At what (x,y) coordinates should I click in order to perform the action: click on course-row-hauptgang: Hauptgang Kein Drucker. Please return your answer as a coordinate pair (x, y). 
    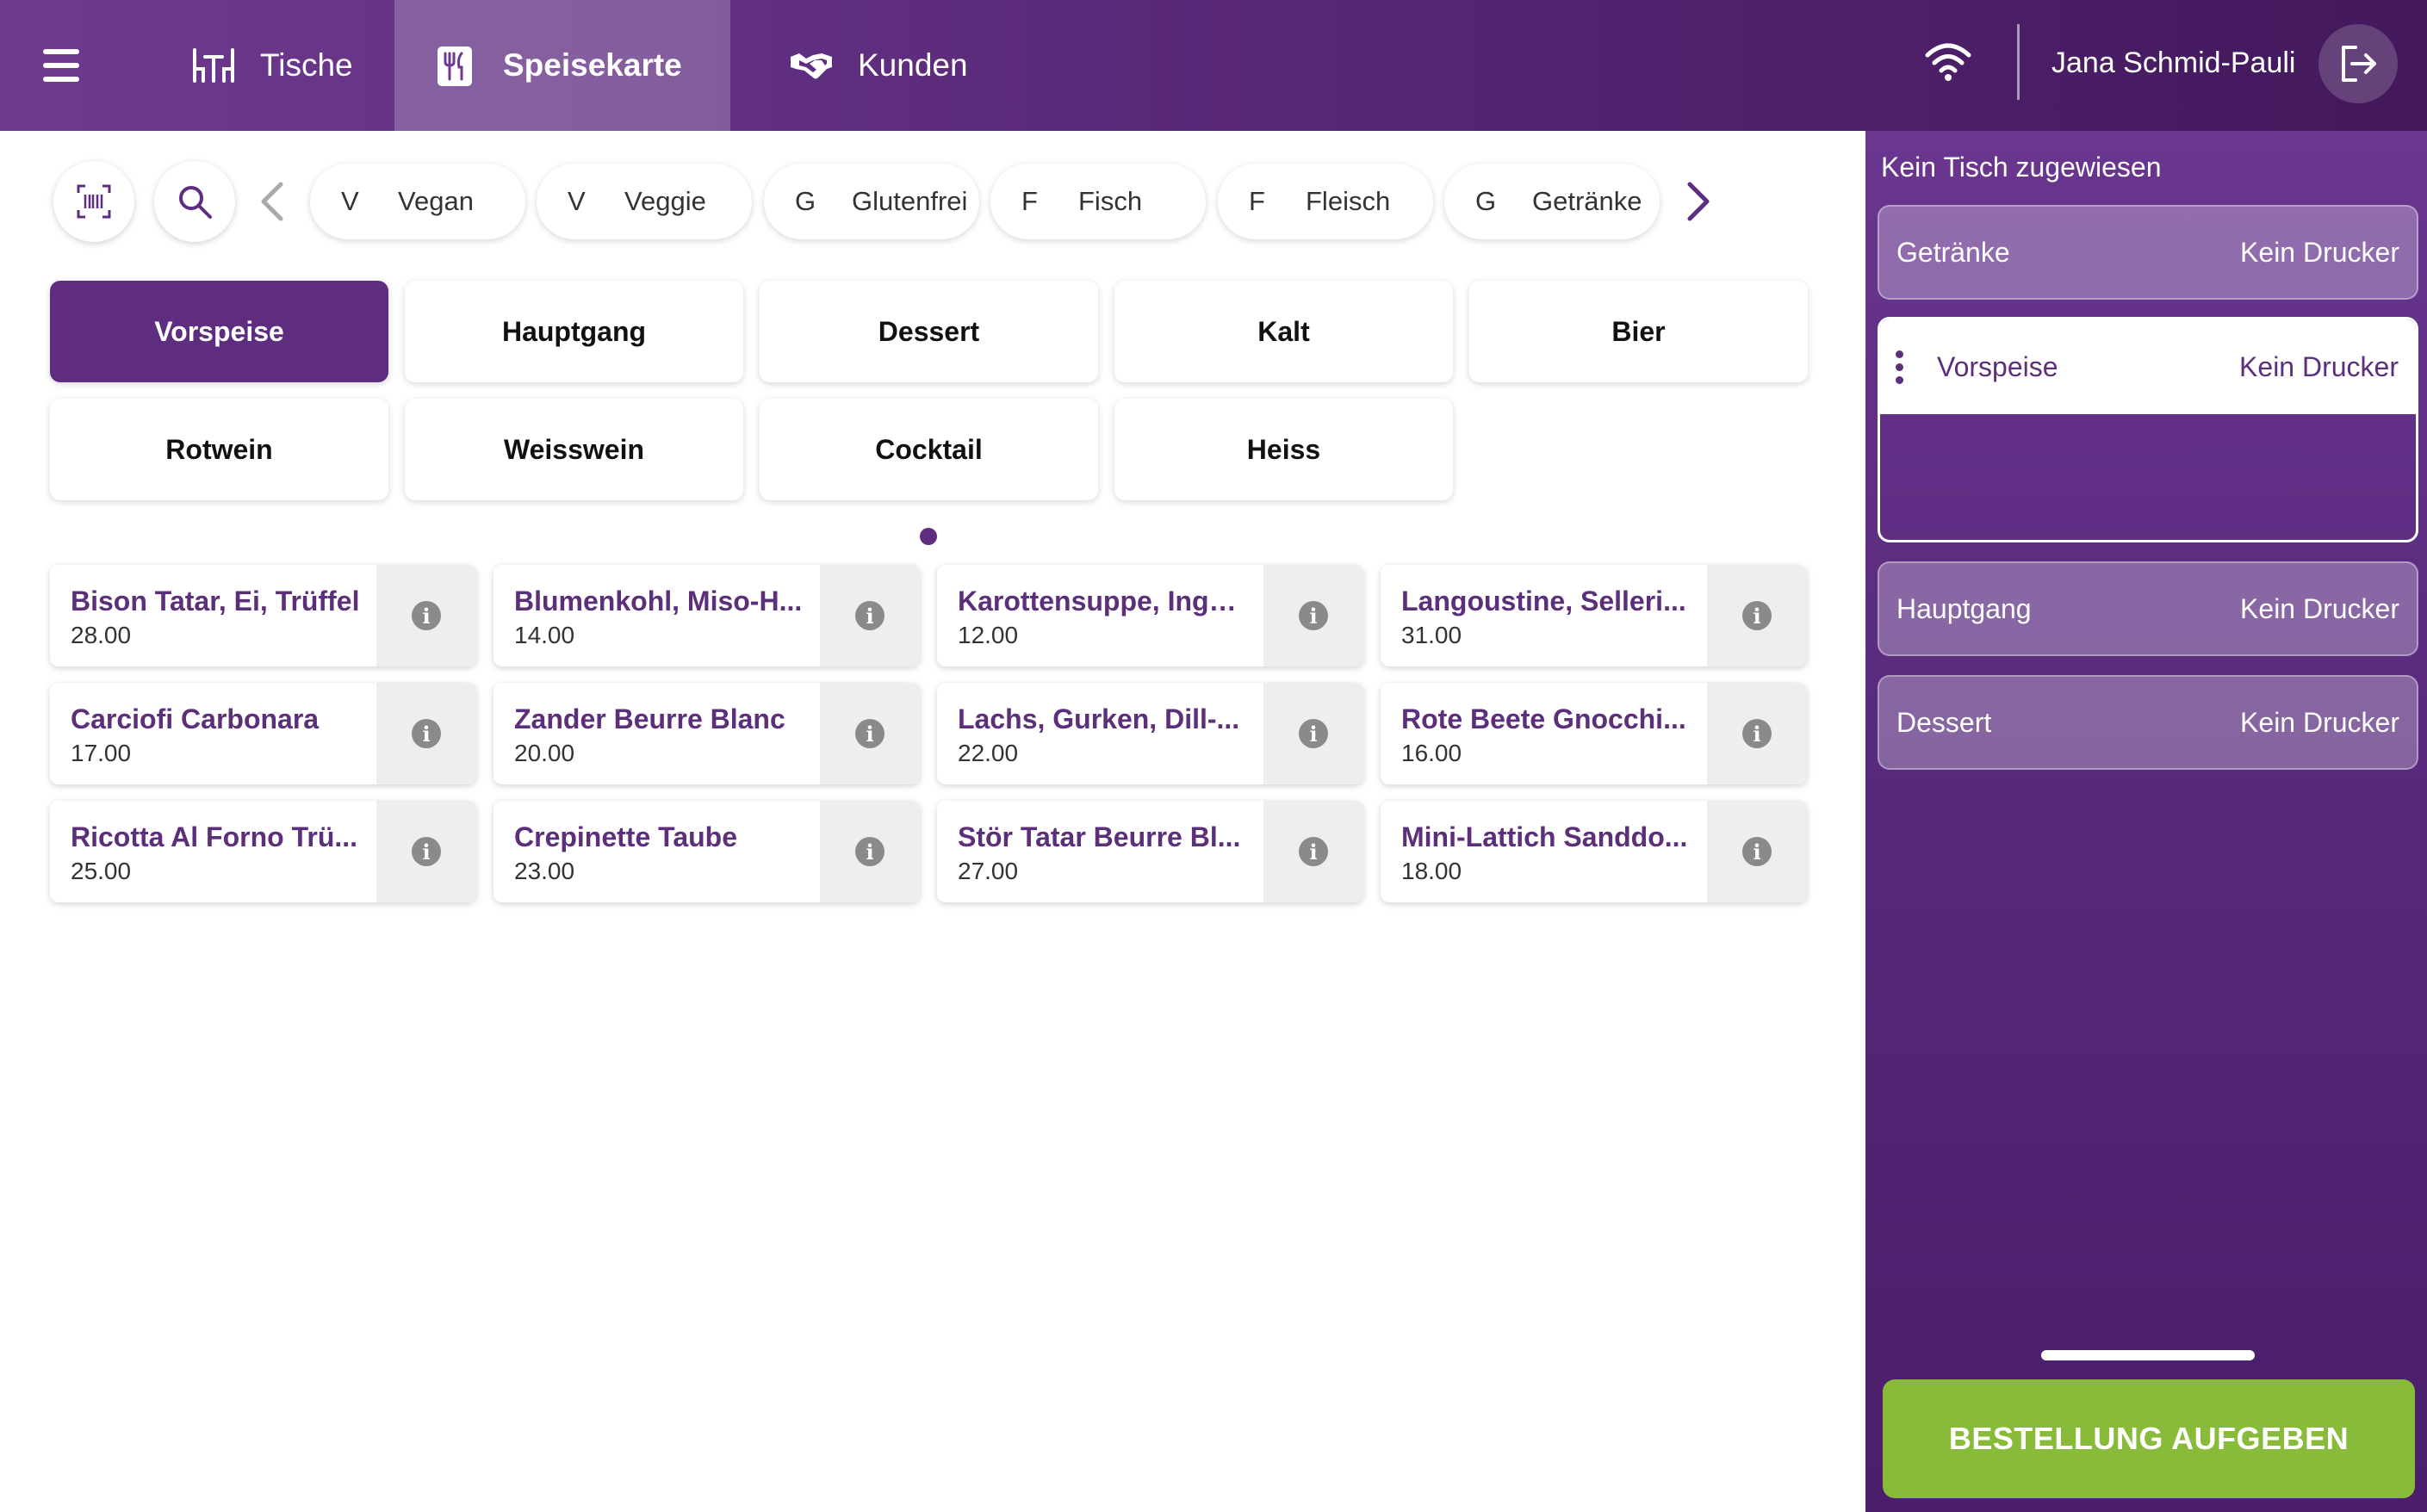
    Looking at the image, I should click on (2148, 608).